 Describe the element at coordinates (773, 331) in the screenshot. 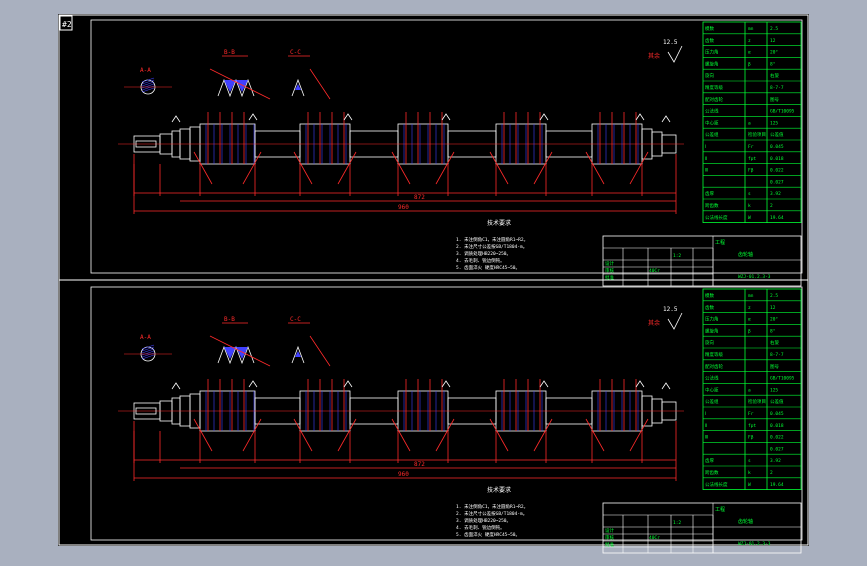

I see `param-value: 8°` at that location.